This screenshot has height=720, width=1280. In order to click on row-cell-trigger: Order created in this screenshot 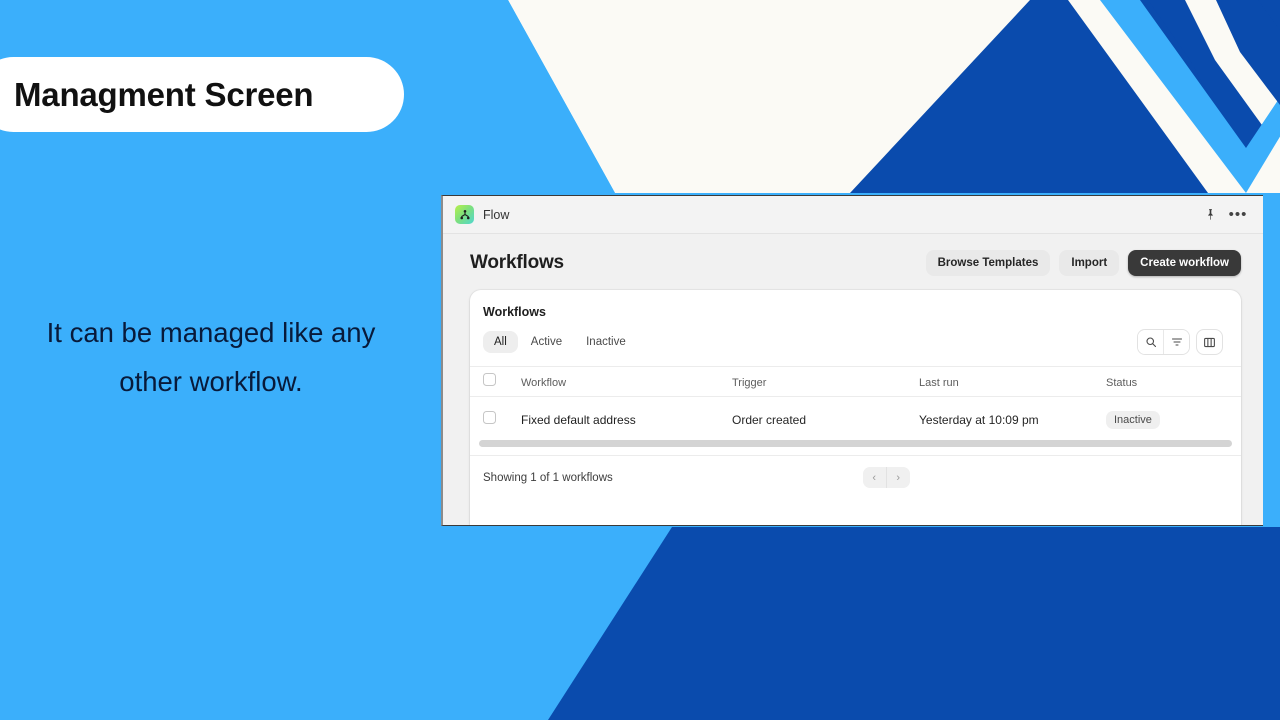, I will do `click(825, 420)`.